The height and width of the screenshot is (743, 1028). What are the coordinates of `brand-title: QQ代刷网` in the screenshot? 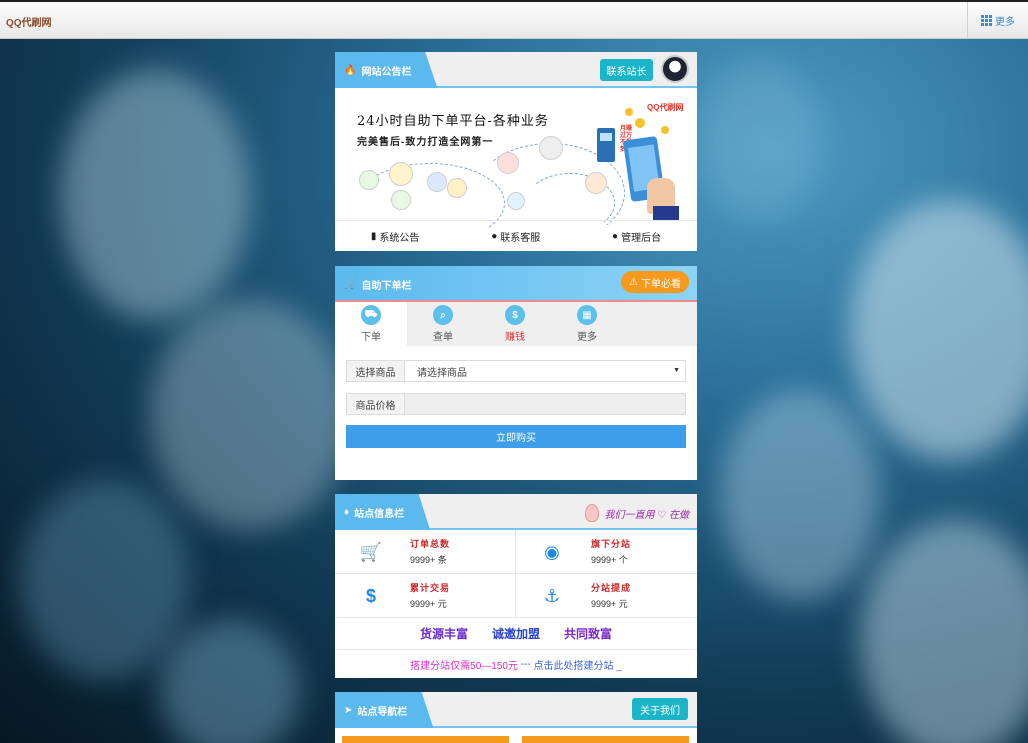 It's located at (29, 21).